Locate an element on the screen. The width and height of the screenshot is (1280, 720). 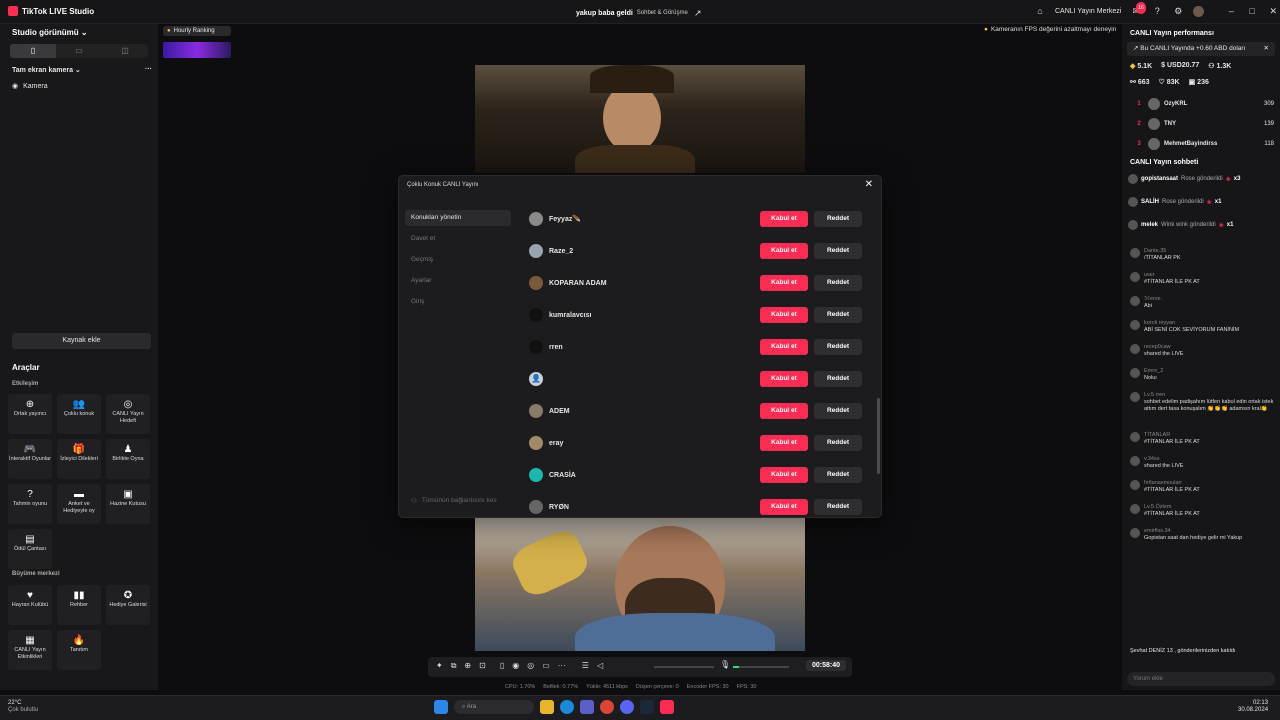
effects-icon: ✦ is located at coordinates (439, 666).